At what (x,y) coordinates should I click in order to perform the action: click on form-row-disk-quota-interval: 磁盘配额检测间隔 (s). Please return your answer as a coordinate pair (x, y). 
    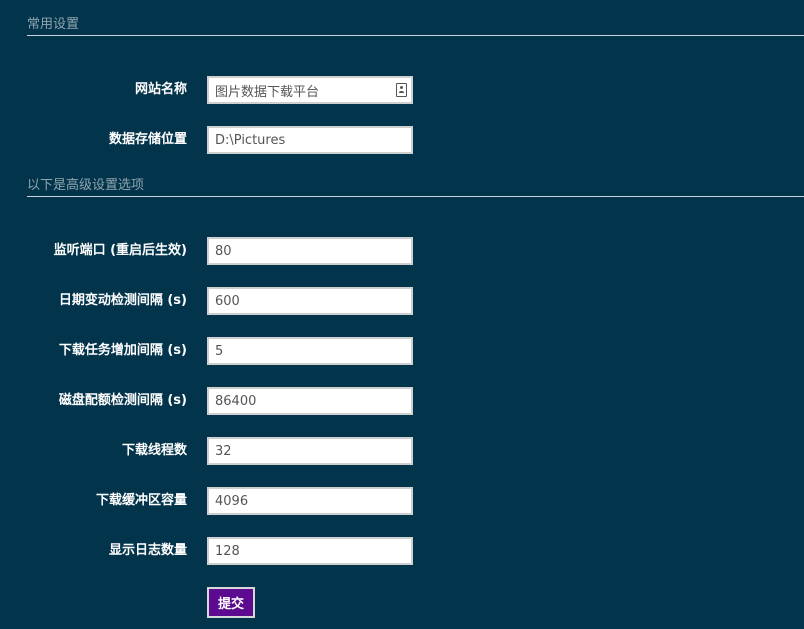
    Looking at the image, I should click on (402, 401).